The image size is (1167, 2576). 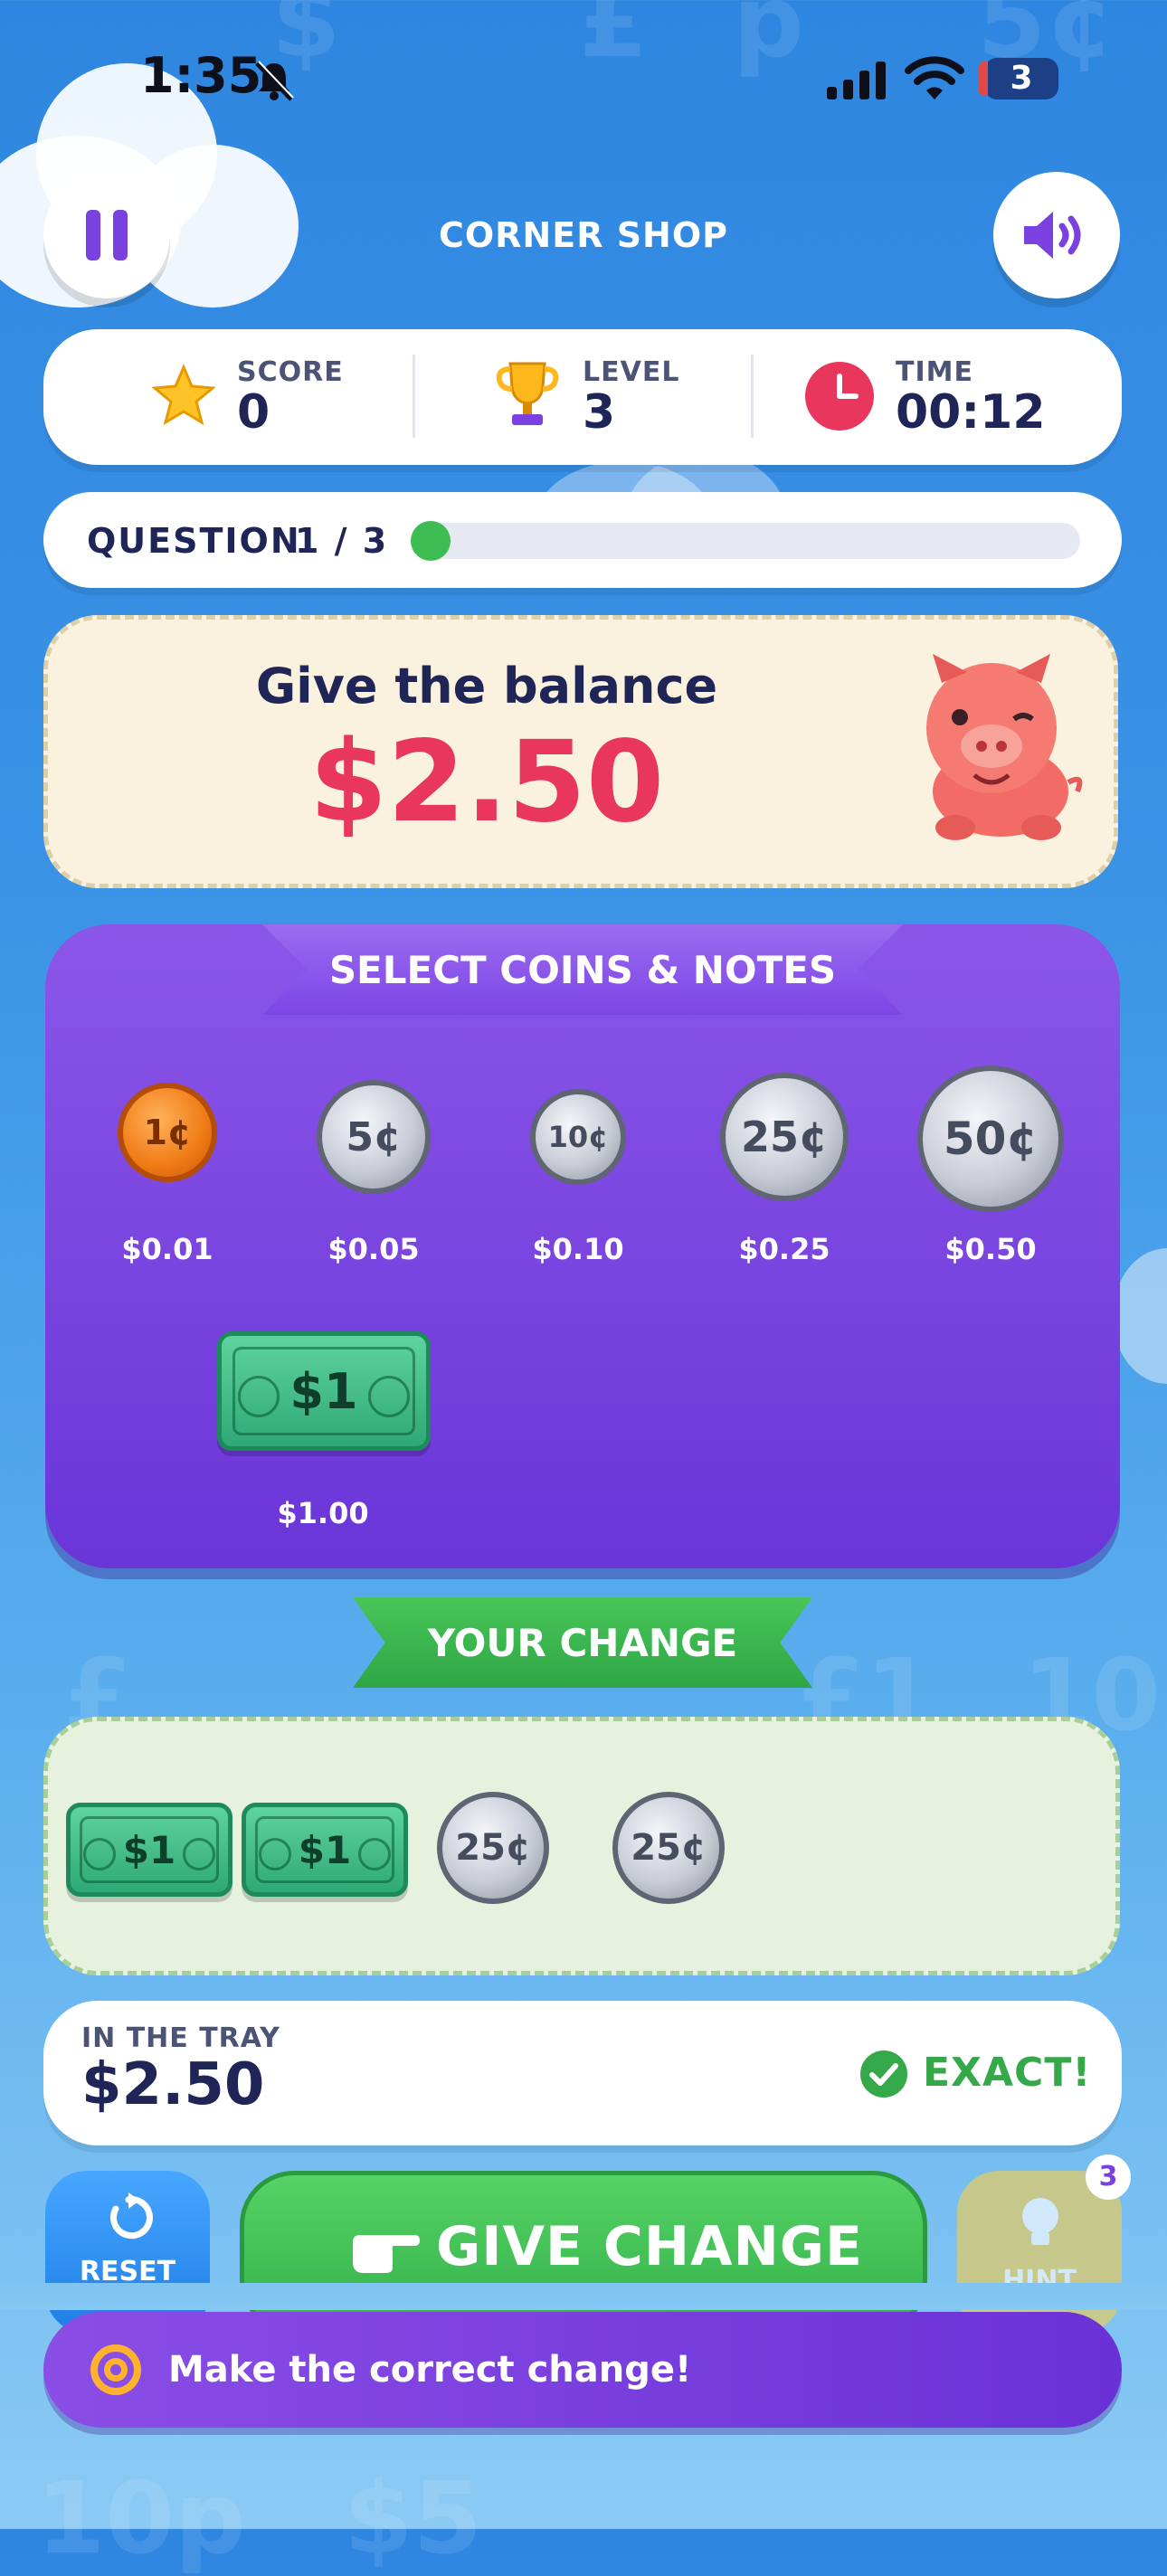 I want to click on question-progress-card: QUESTION 1 / 3, so click(x=582, y=540).